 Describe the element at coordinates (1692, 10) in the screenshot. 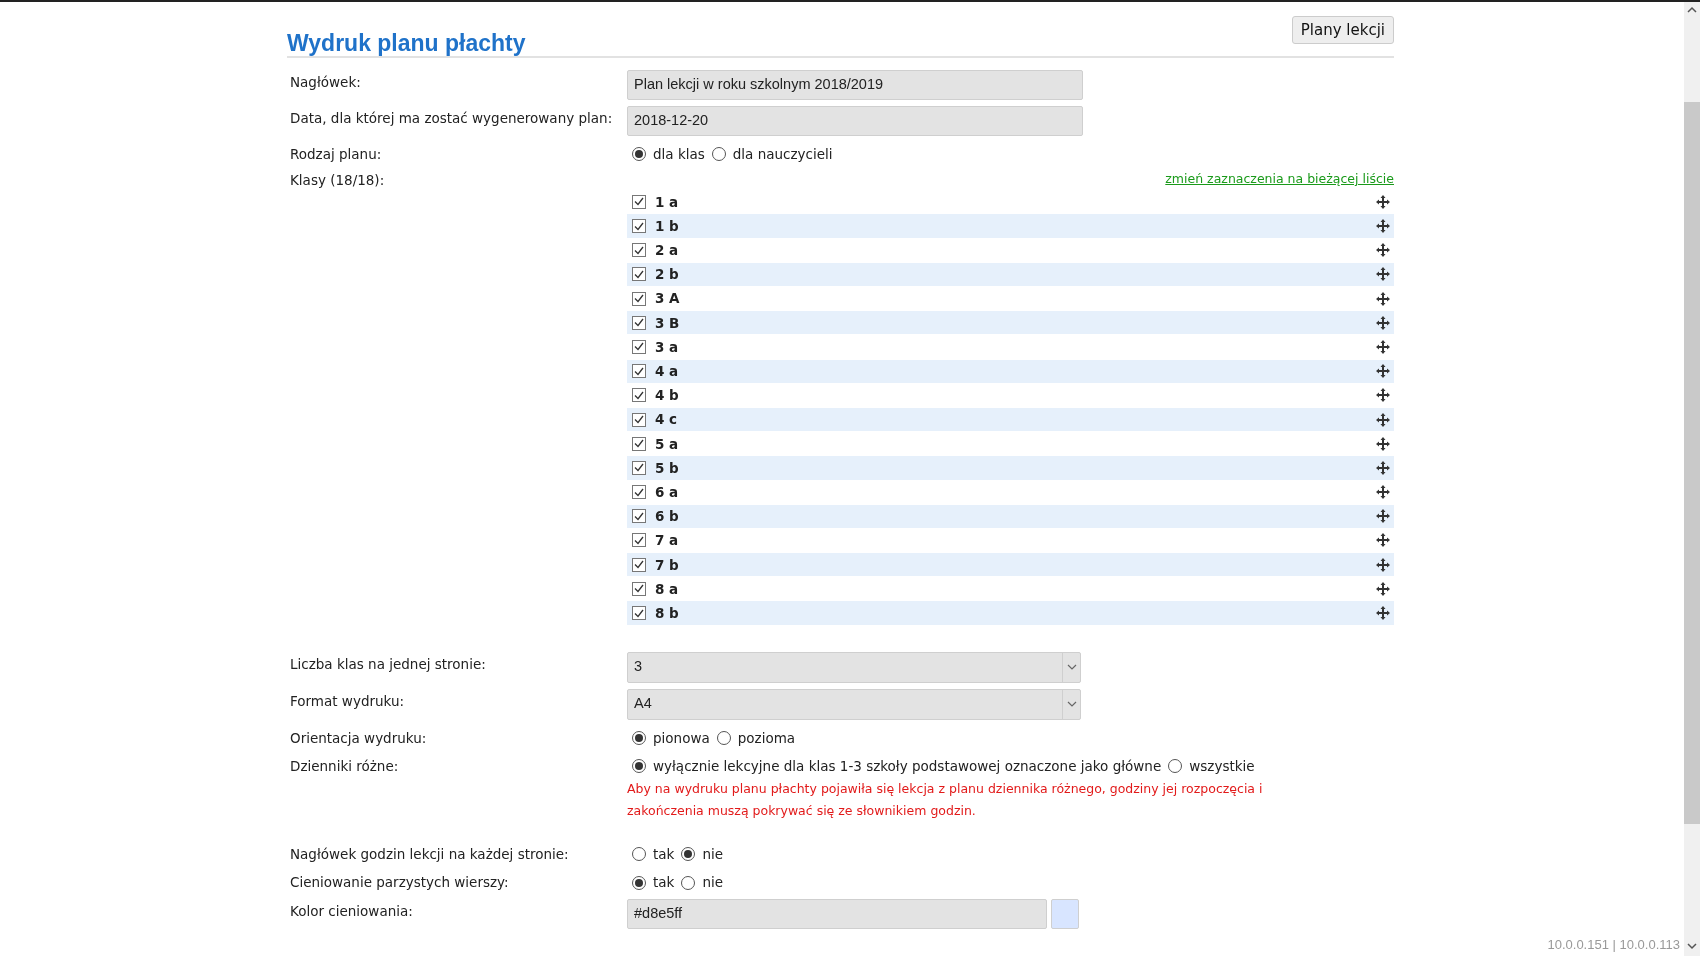

I see `scroll-up-icon` at that location.